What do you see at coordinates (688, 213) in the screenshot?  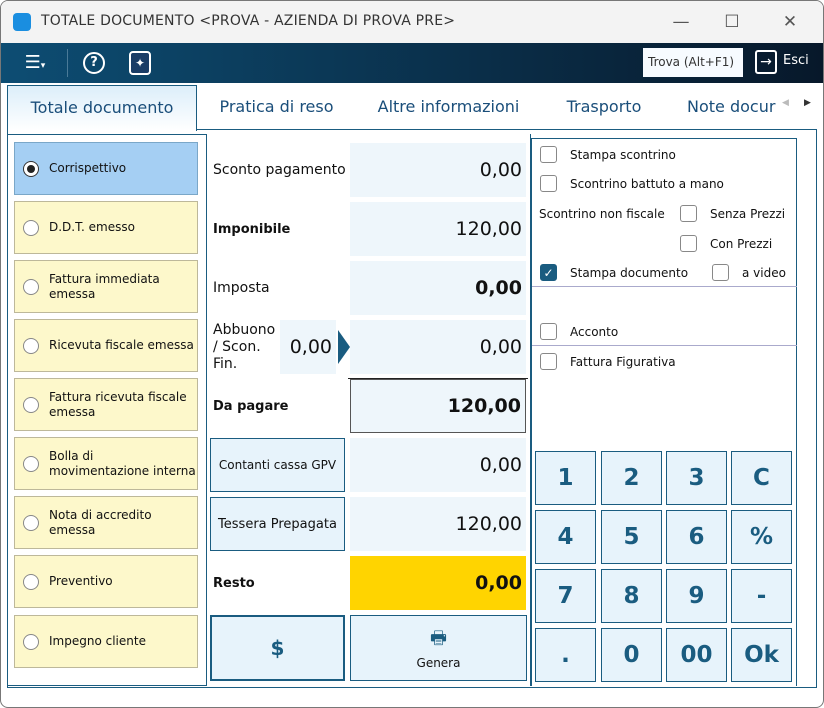 I see `senza-prezzi-checkbox` at bounding box center [688, 213].